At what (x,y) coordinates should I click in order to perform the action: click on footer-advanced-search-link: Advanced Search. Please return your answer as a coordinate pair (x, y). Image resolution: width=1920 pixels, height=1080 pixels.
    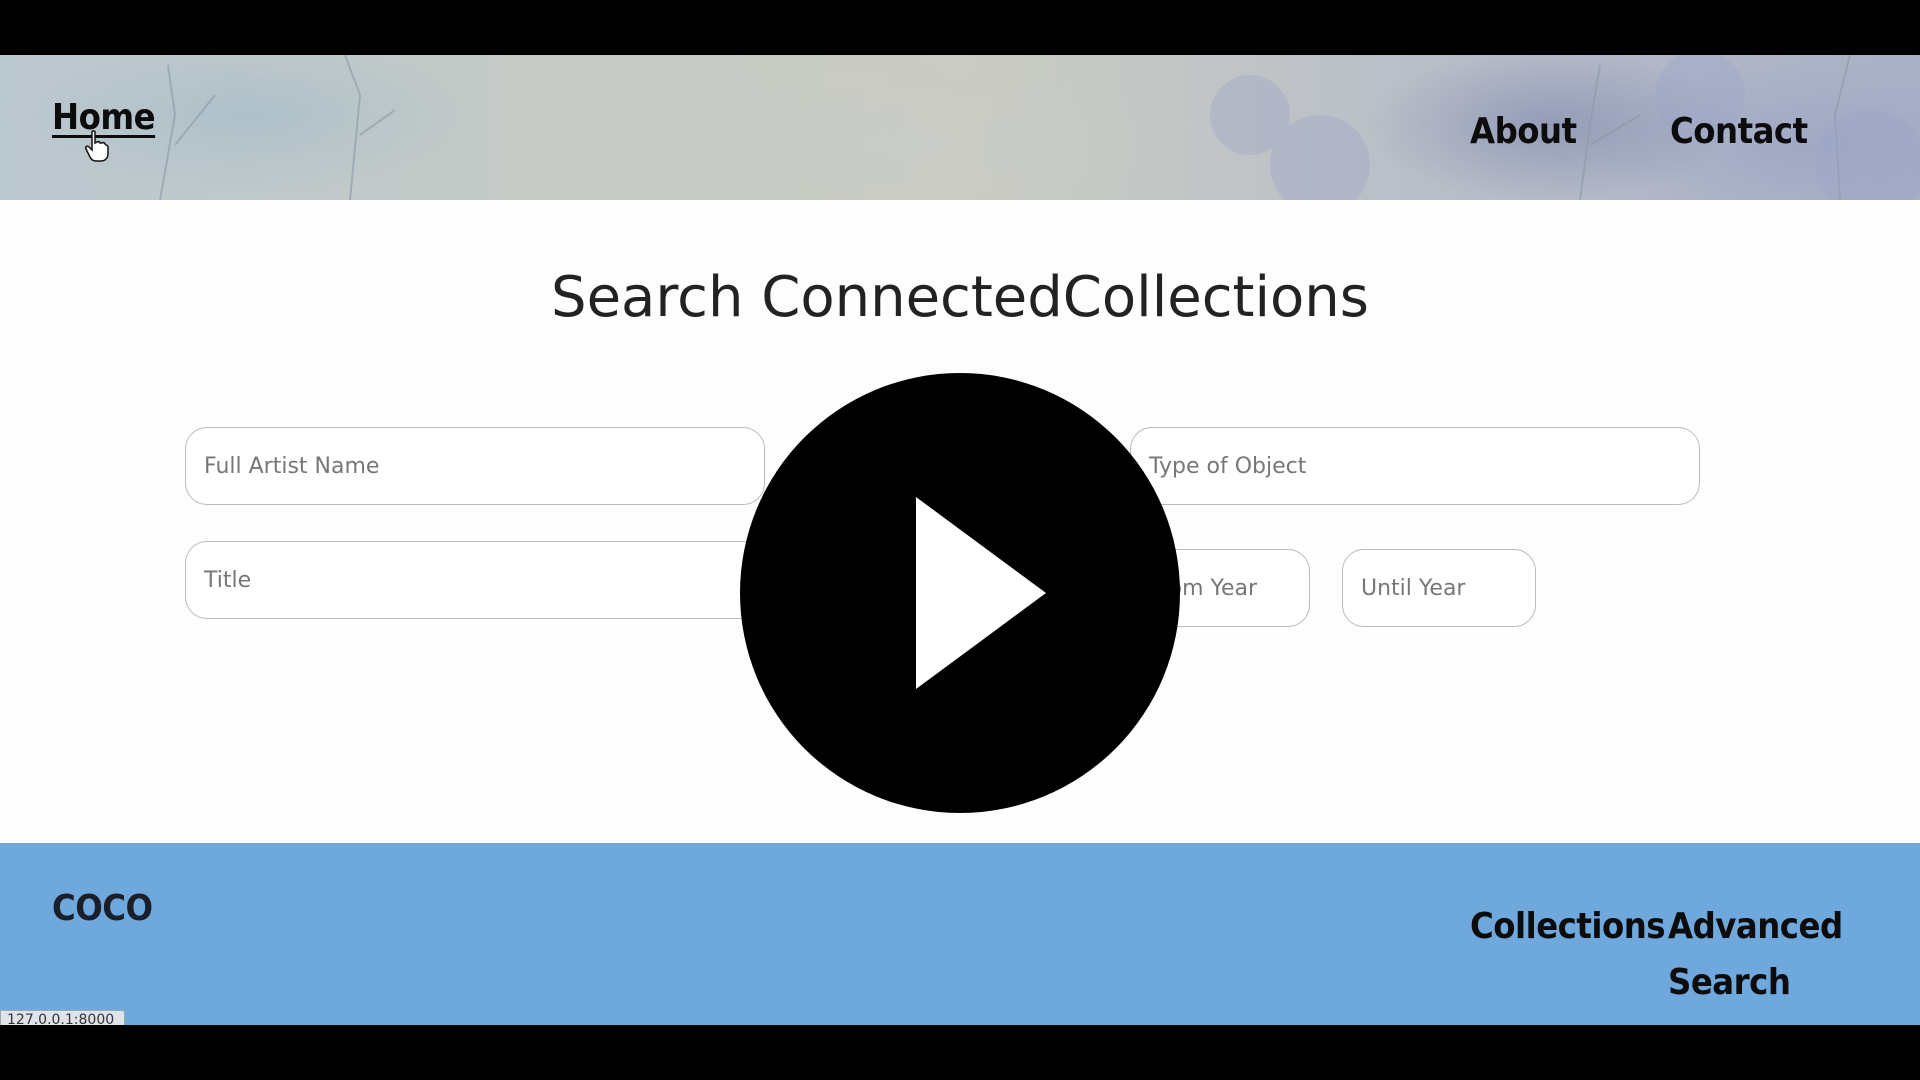
    Looking at the image, I should click on (1763, 955).